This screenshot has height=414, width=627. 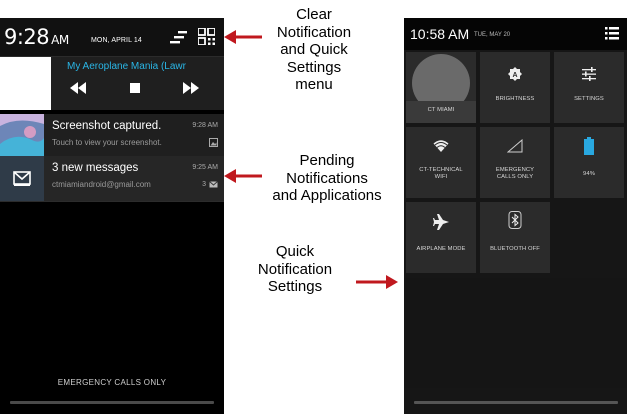 What do you see at coordinates (589, 87) in the screenshot?
I see `tile-settings: SETTINGS` at bounding box center [589, 87].